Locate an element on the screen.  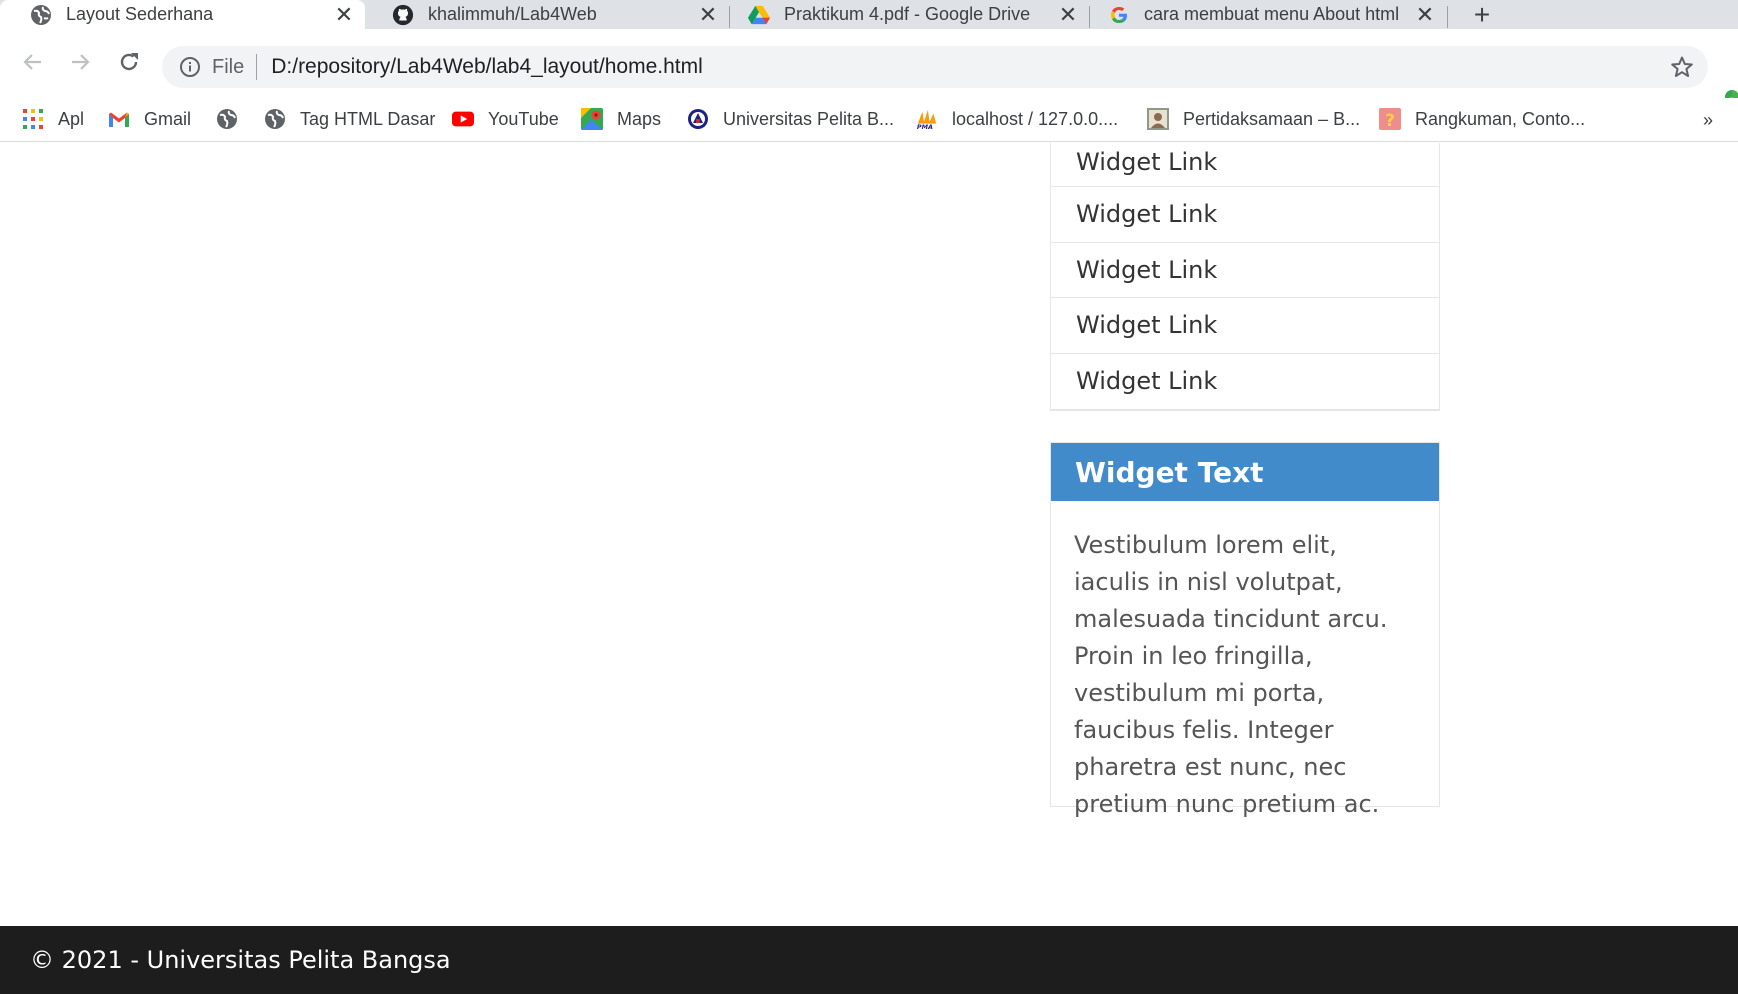
tab-layout-sederhana: Layout Sederhana ✕ is located at coordinates (182, 14).